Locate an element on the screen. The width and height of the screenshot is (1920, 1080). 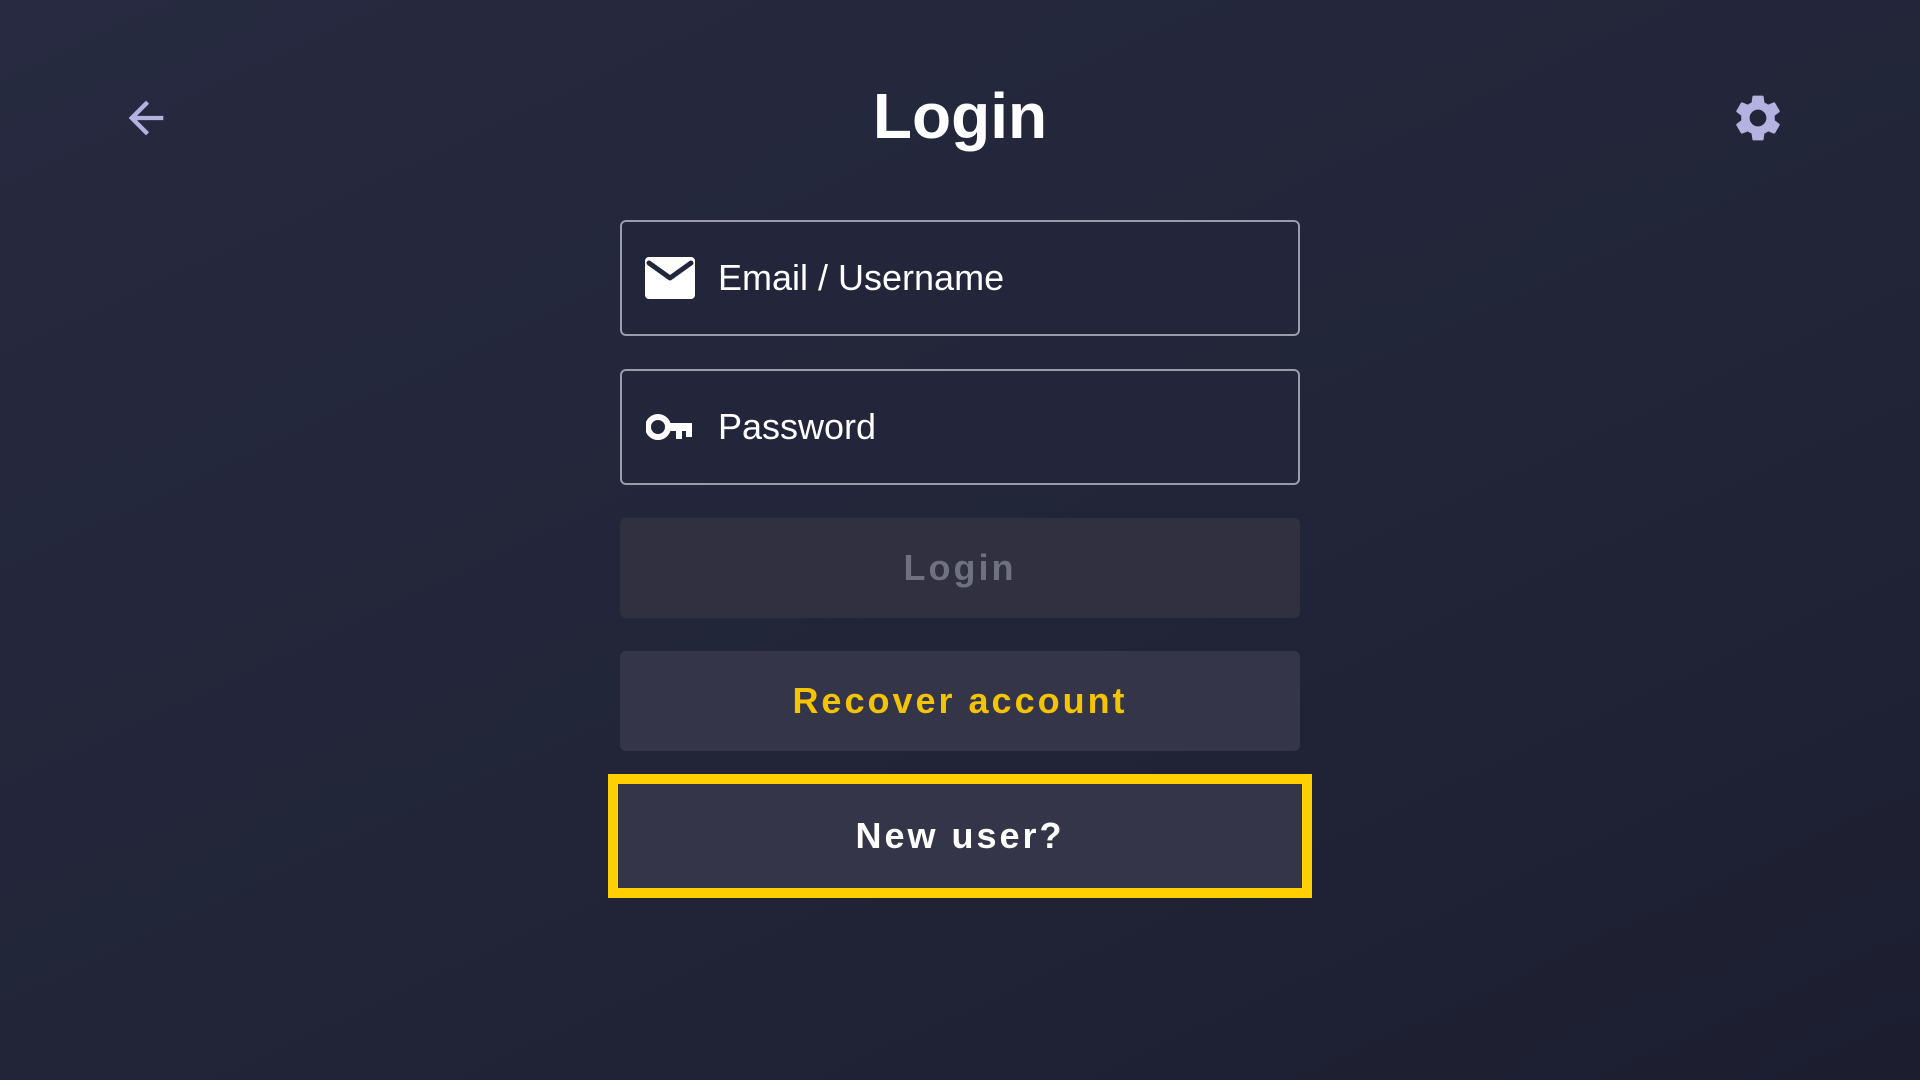
page-title: Login is located at coordinates (960, 116).